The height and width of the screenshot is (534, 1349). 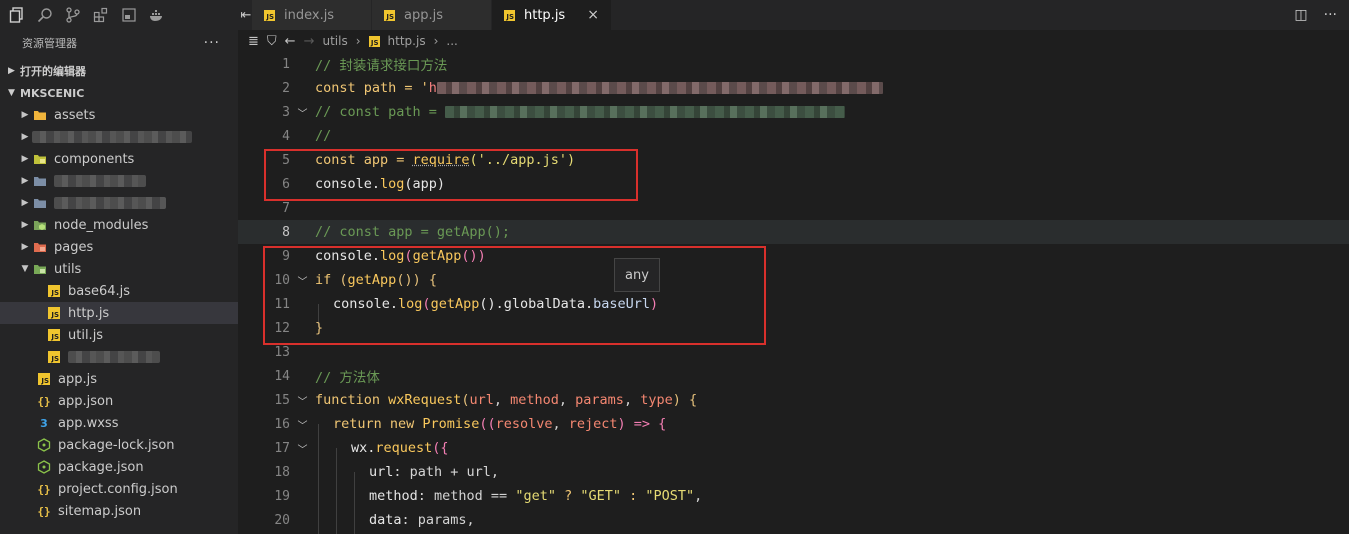 I want to click on tree-item-label: app.json, so click(x=86, y=401).